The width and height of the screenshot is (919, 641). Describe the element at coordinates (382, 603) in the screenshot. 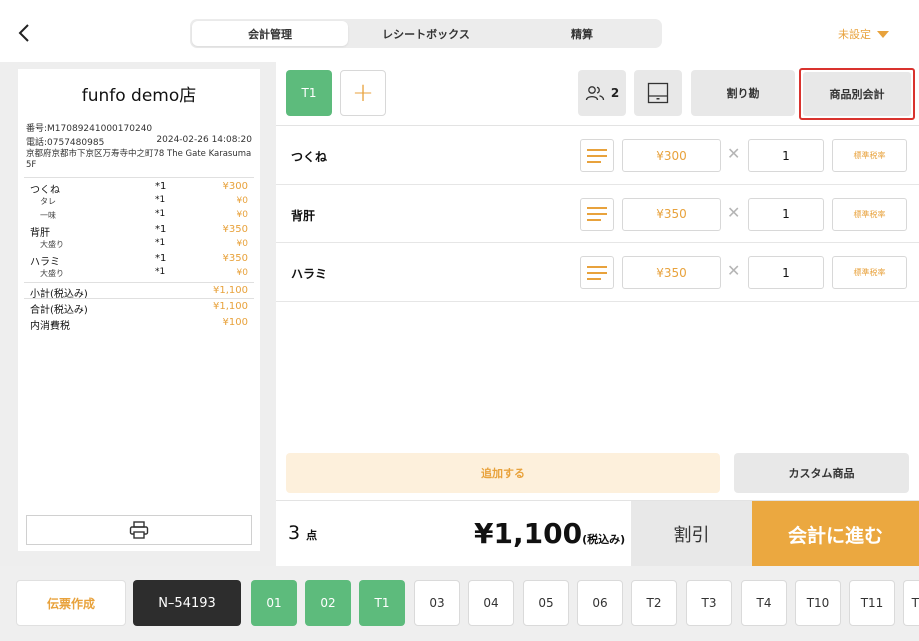

I see `table-button: T1` at that location.